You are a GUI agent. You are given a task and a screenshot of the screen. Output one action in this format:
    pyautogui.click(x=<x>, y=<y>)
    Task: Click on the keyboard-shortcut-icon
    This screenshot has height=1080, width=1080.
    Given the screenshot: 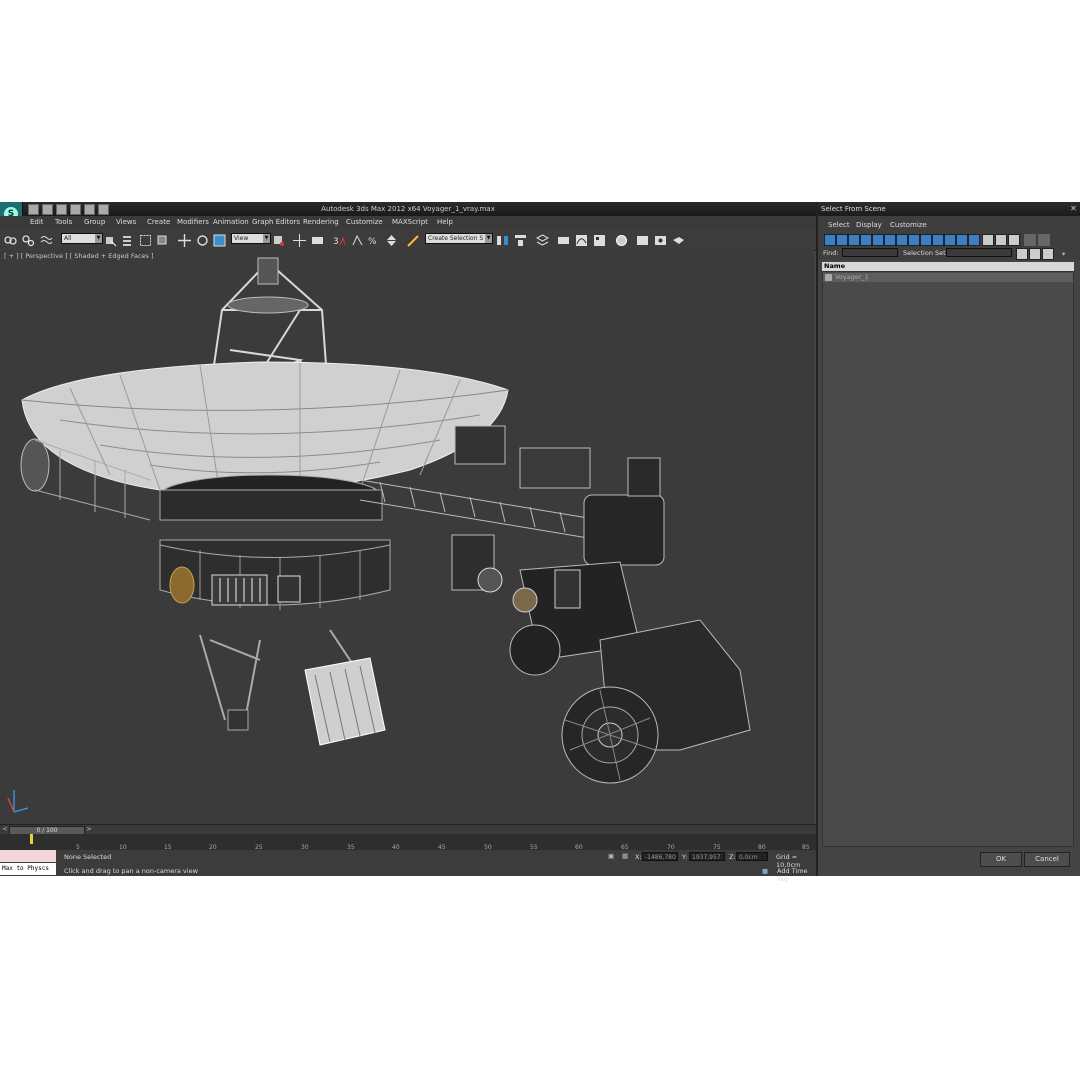 What is the action you would take?
    pyautogui.click(x=317, y=238)
    